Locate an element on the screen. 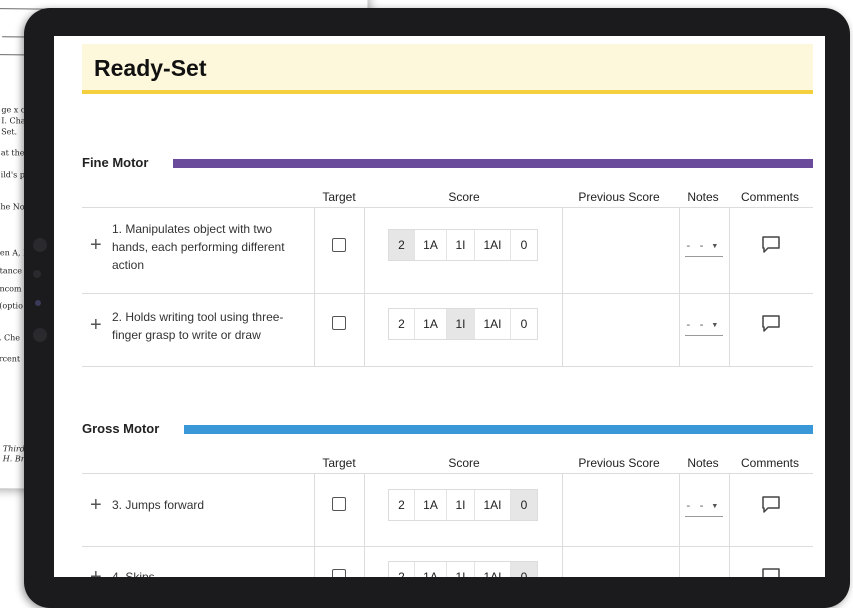 This screenshot has height=608, width=853. lens-icon is located at coordinates (38, 303).